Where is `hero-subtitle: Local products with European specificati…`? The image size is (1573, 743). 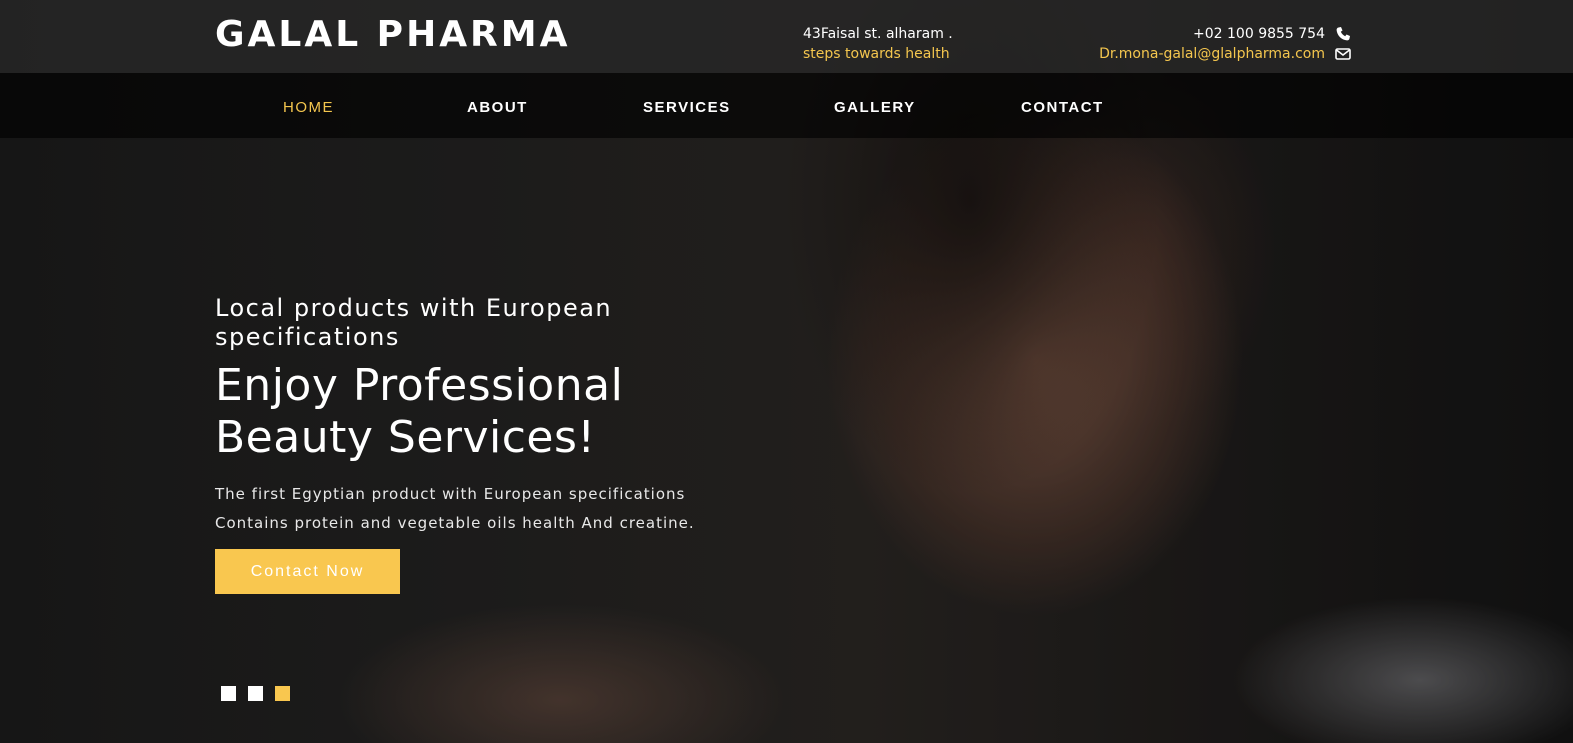
hero-subtitle: Local products with European specificati… is located at coordinates (414, 322).